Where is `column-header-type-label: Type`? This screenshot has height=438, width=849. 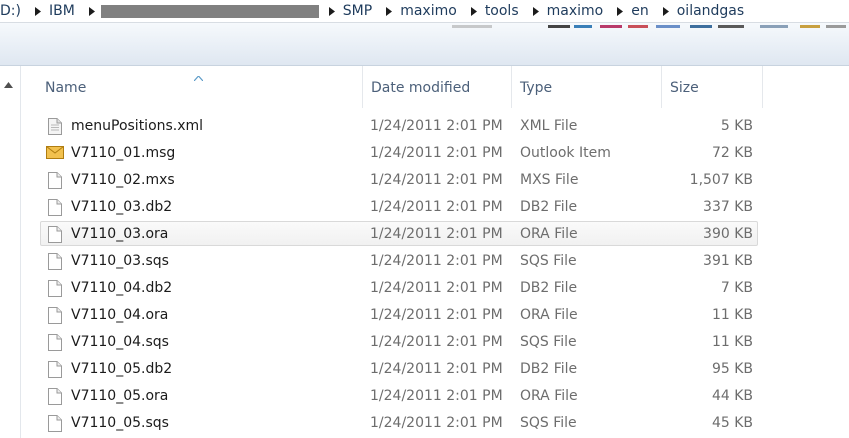 column-header-type-label: Type is located at coordinates (536, 88).